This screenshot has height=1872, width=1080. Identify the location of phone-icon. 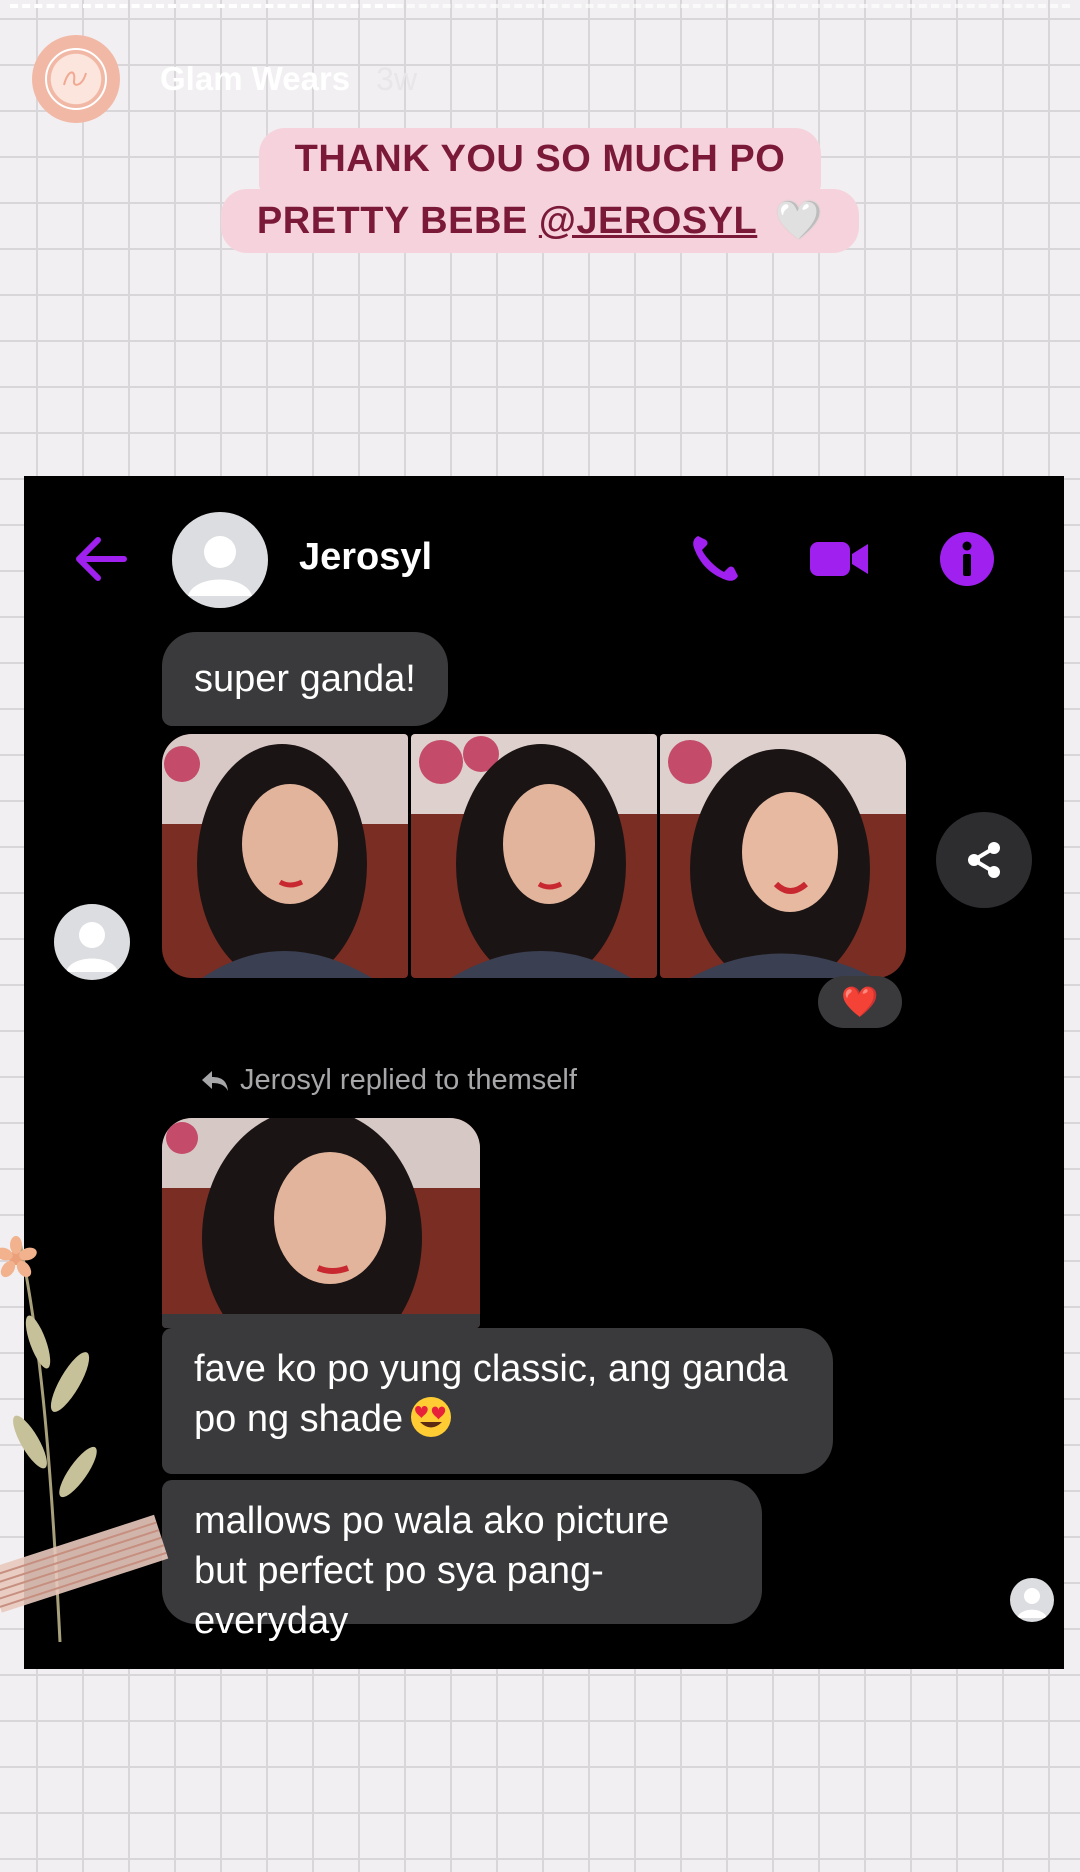
(715, 559).